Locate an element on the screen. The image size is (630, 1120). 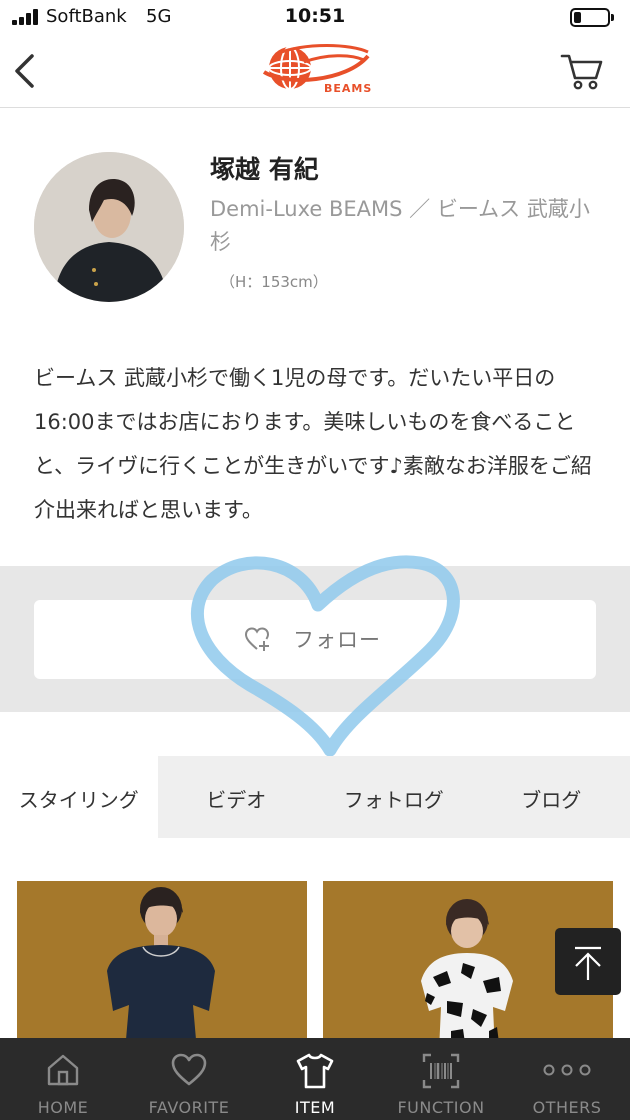
tab-label: フォトログ is located at coordinates (393, 800).